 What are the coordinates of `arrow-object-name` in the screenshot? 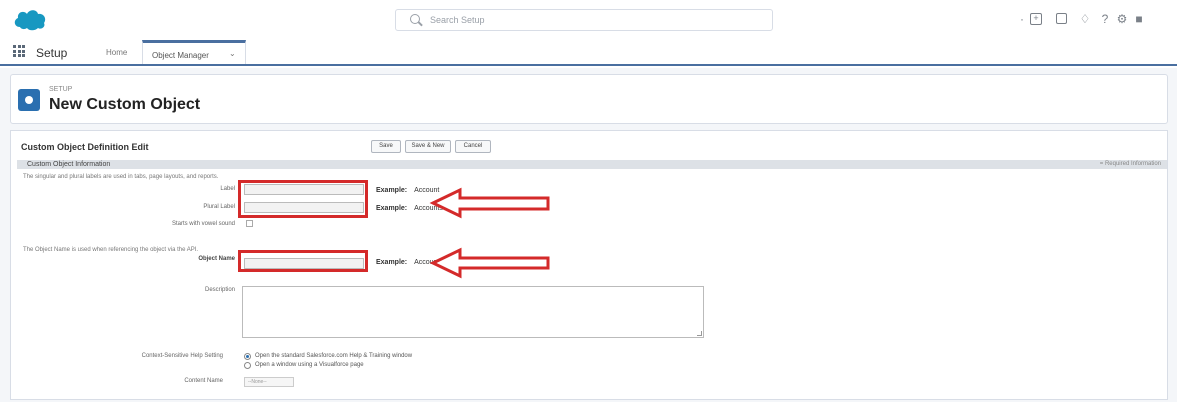 It's located at (489, 263).